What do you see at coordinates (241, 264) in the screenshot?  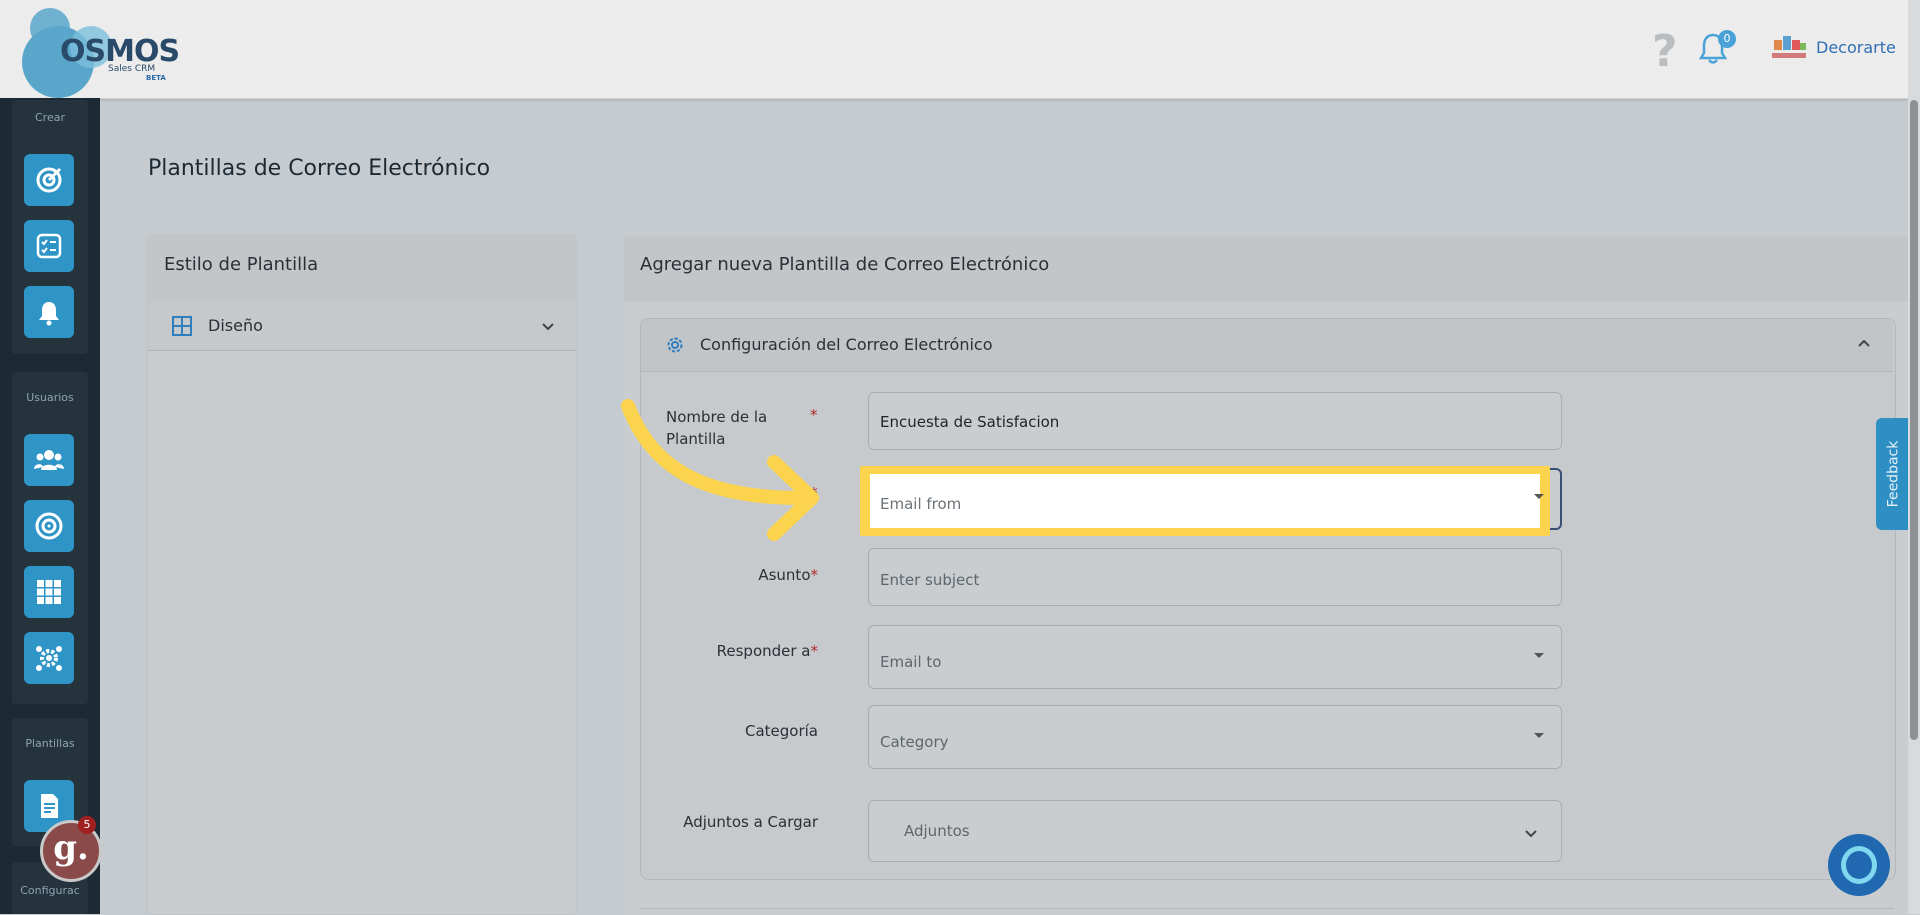 I see `template-style-title: Estilo de Plantilla` at bounding box center [241, 264].